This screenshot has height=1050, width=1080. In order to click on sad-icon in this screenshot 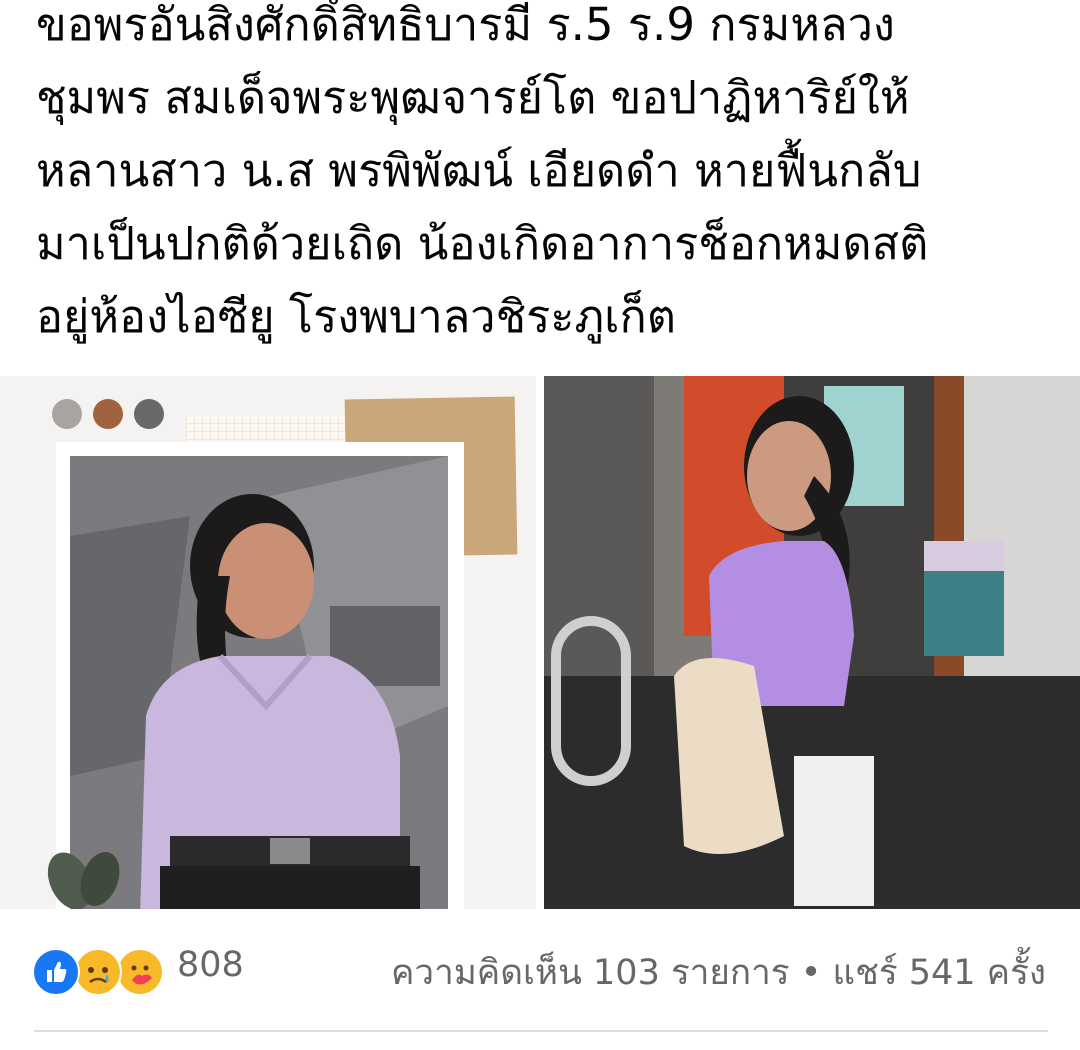, I will do `click(98, 972)`.